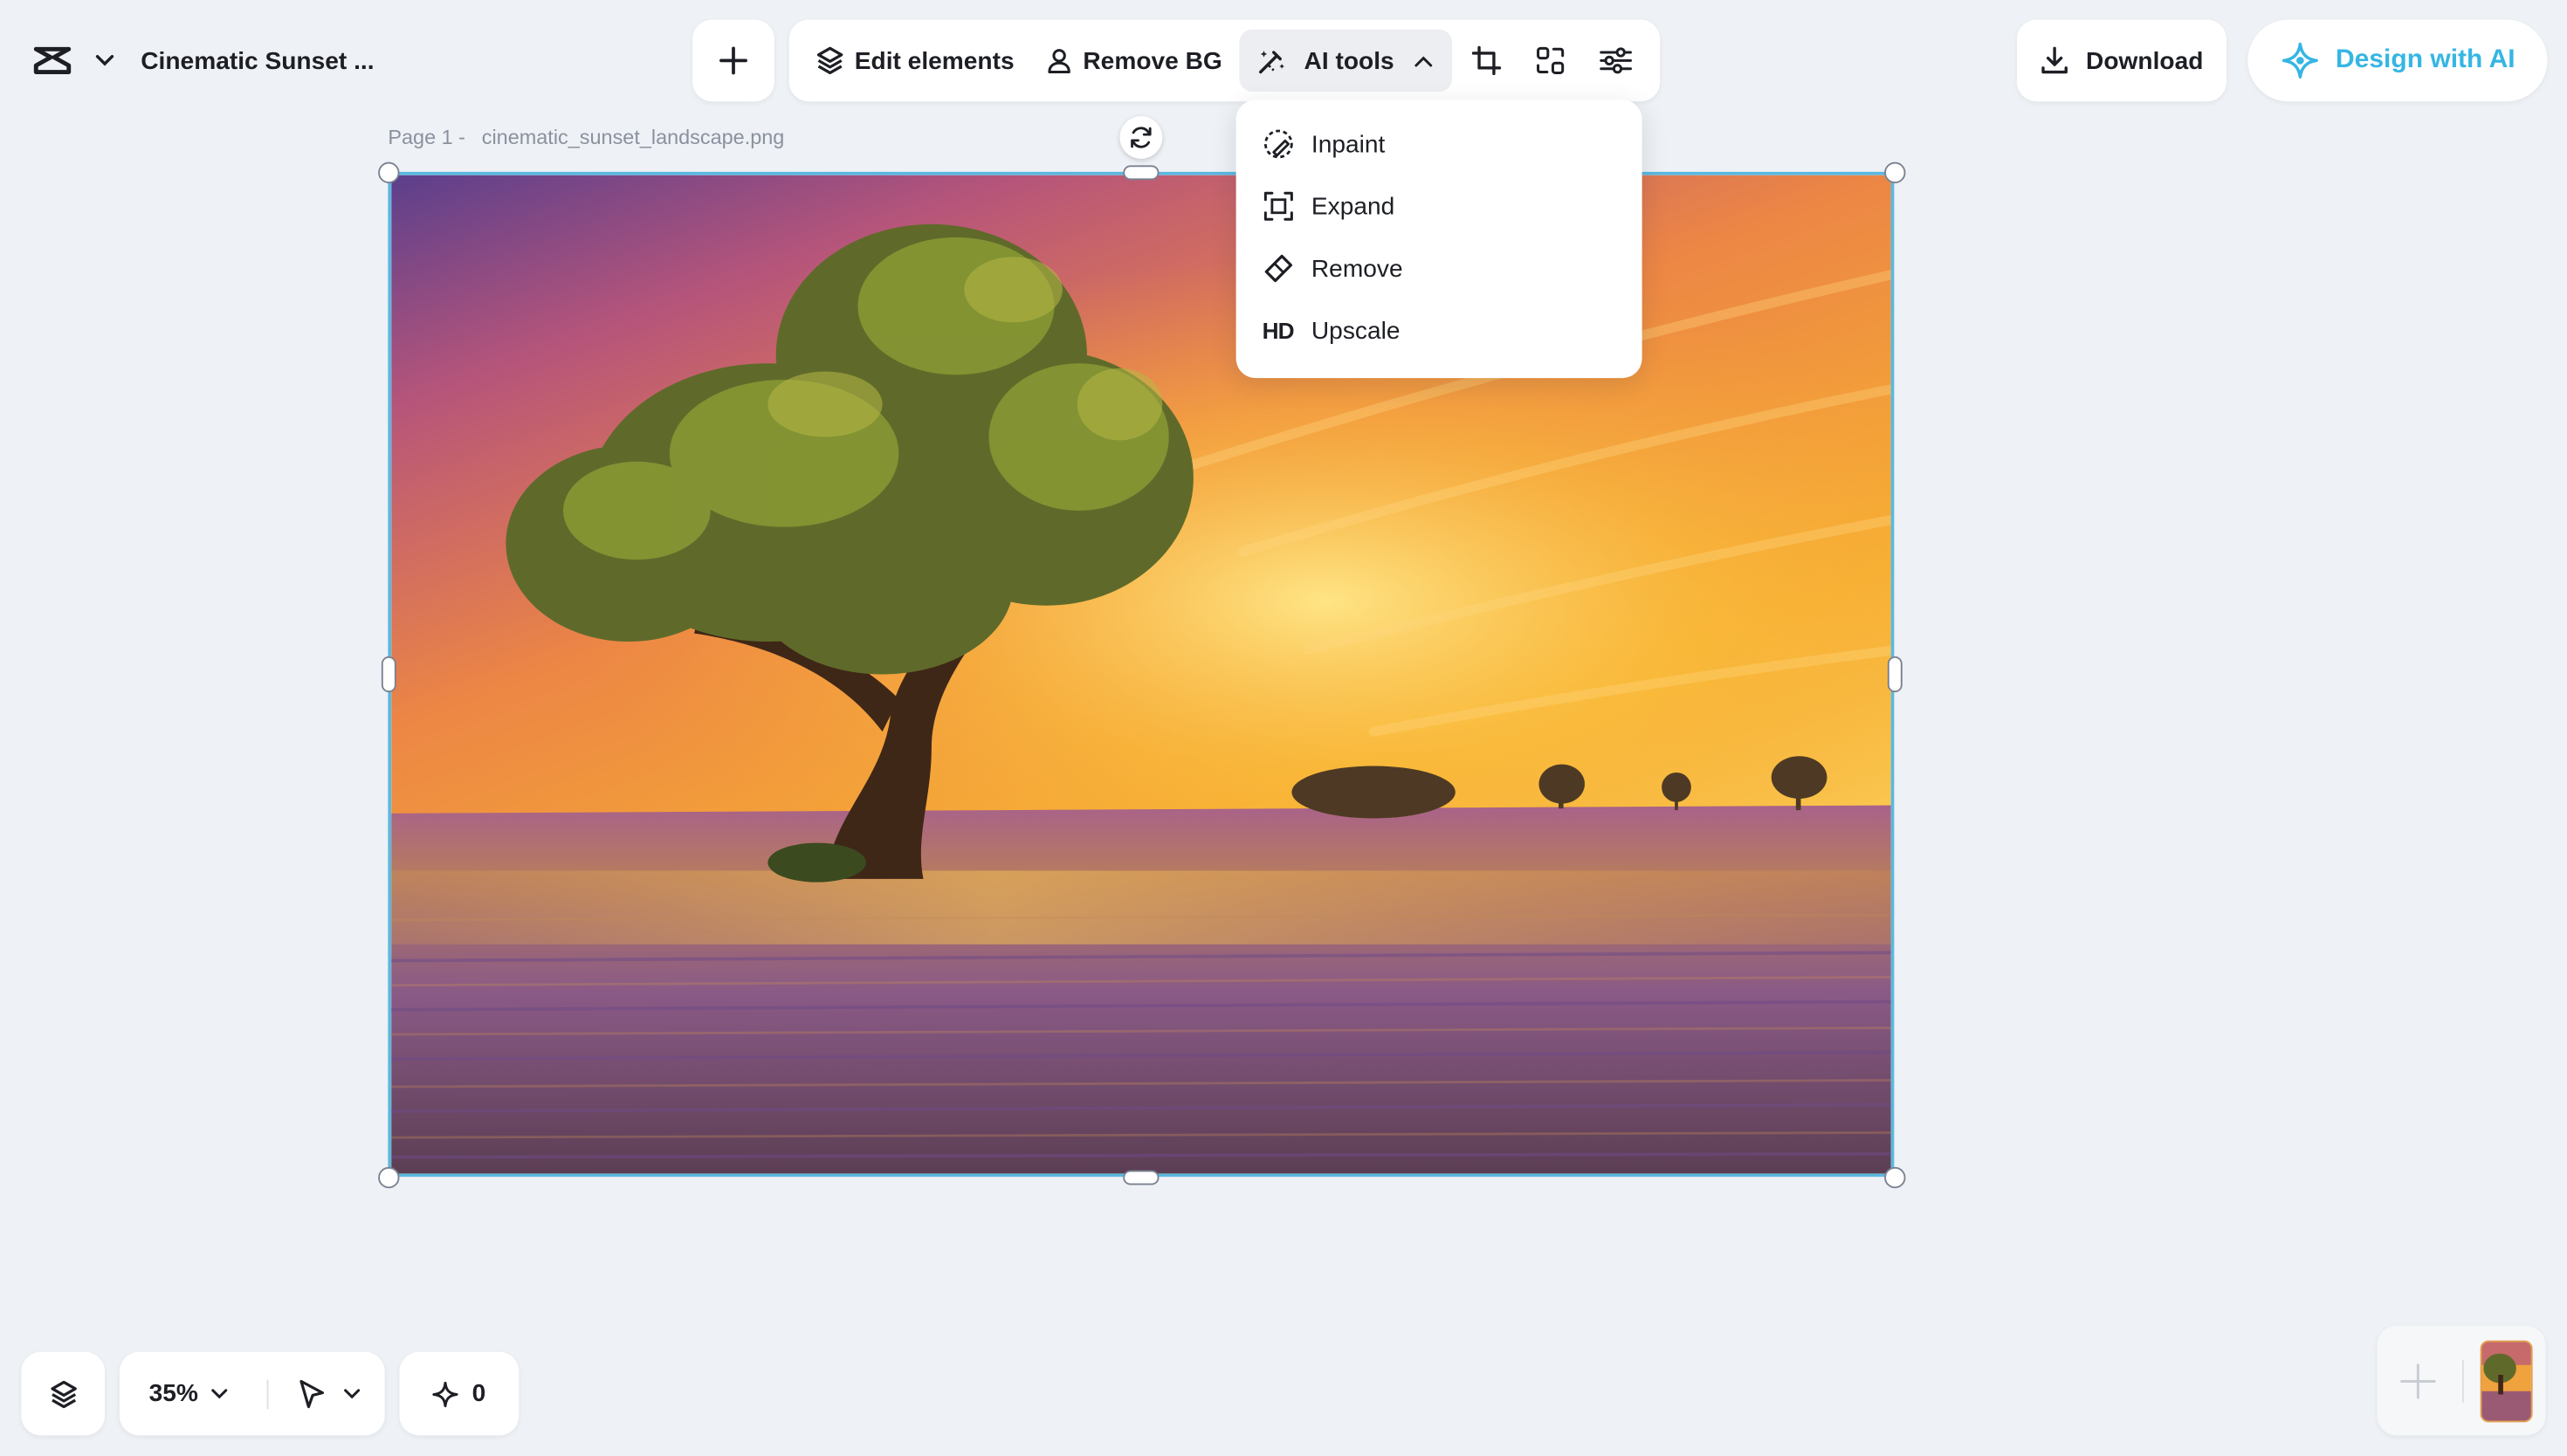 Image resolution: width=2567 pixels, height=1456 pixels. I want to click on edit-elements-button: Edit elements, so click(915, 61).